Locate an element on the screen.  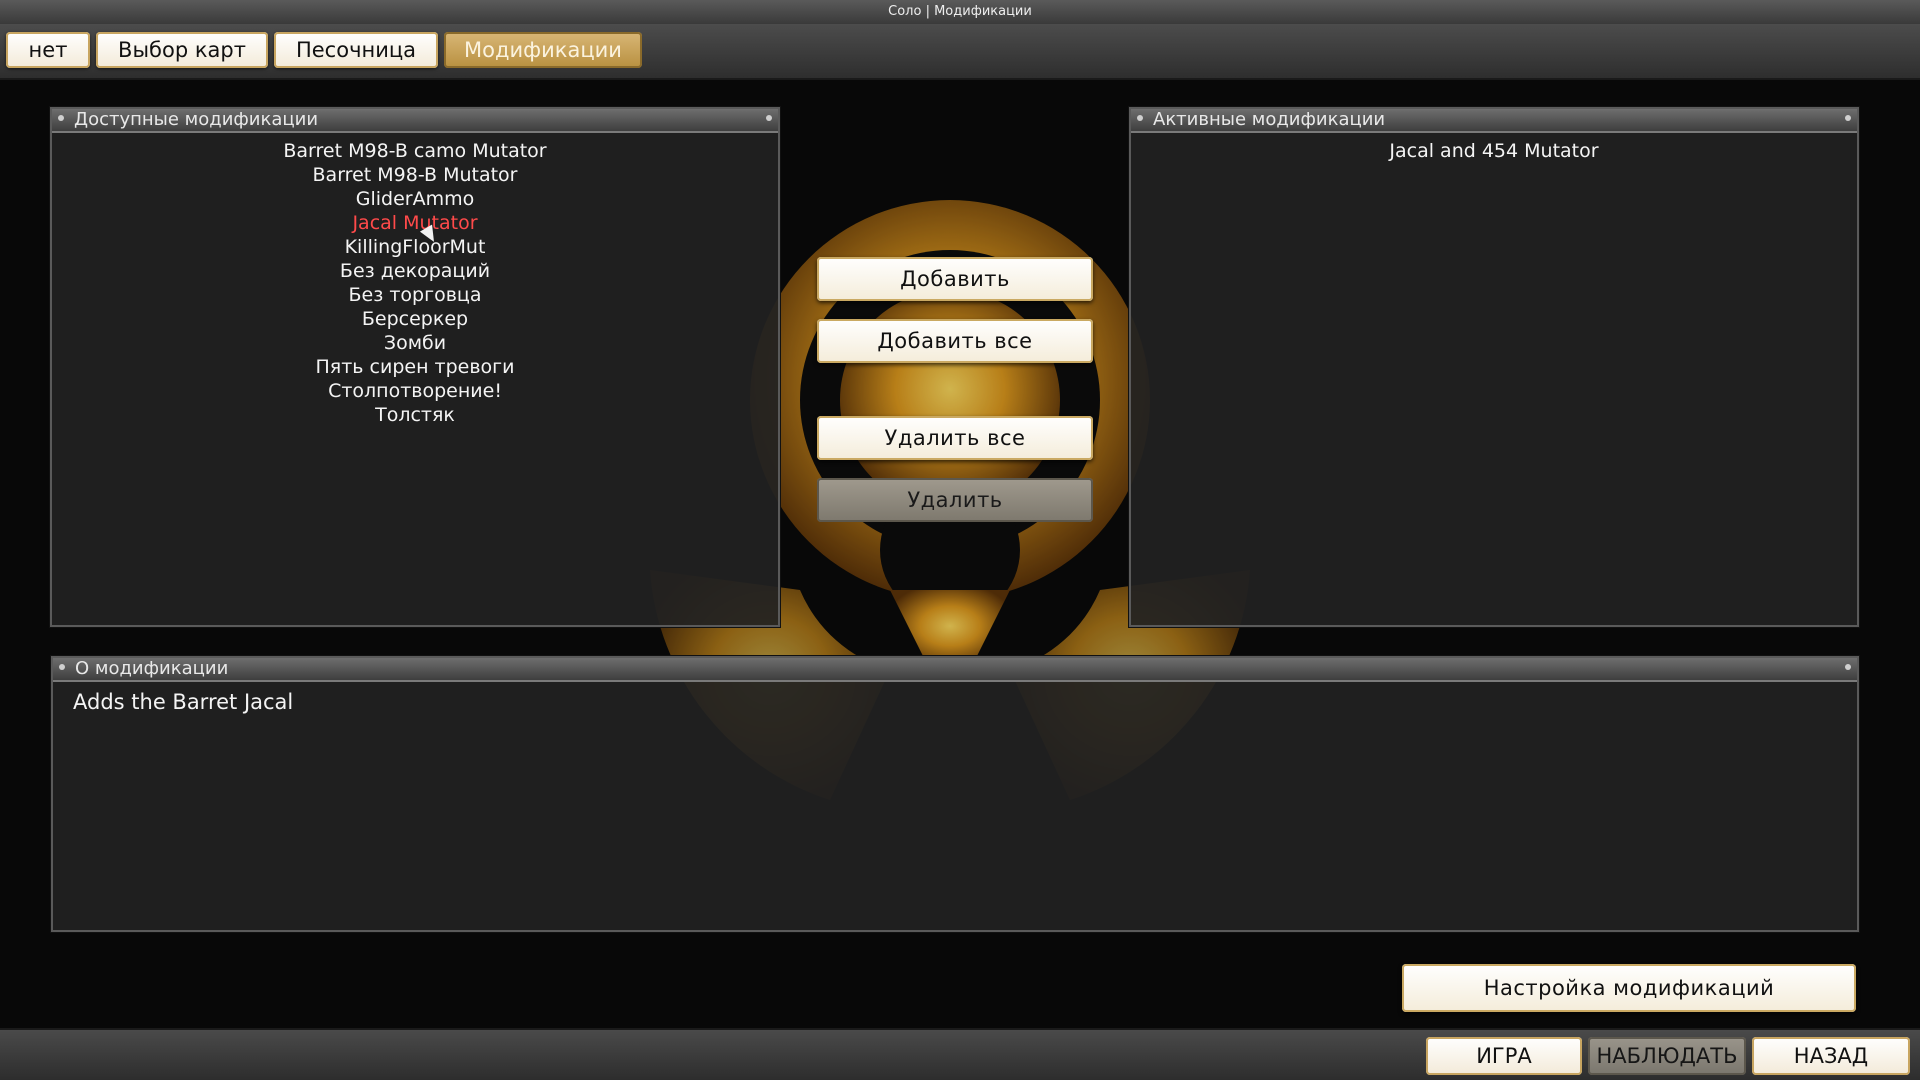
remove-button: Удалить is located at coordinates (955, 500).